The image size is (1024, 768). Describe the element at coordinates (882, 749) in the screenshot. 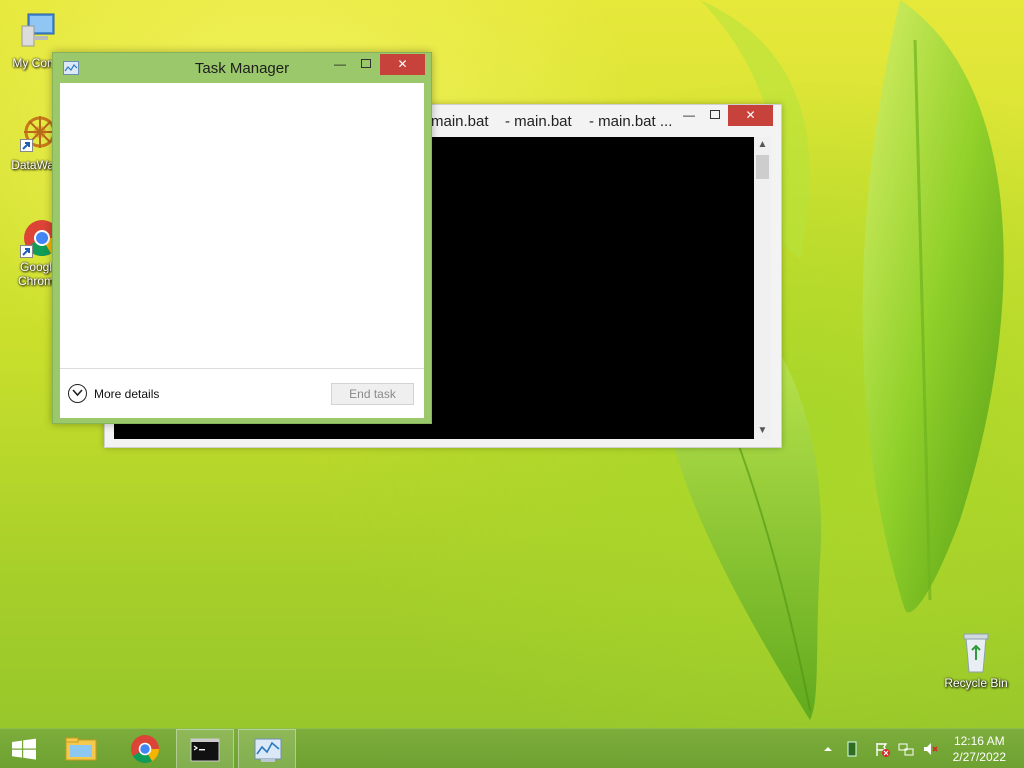

I see `action-center-flag-icon` at that location.